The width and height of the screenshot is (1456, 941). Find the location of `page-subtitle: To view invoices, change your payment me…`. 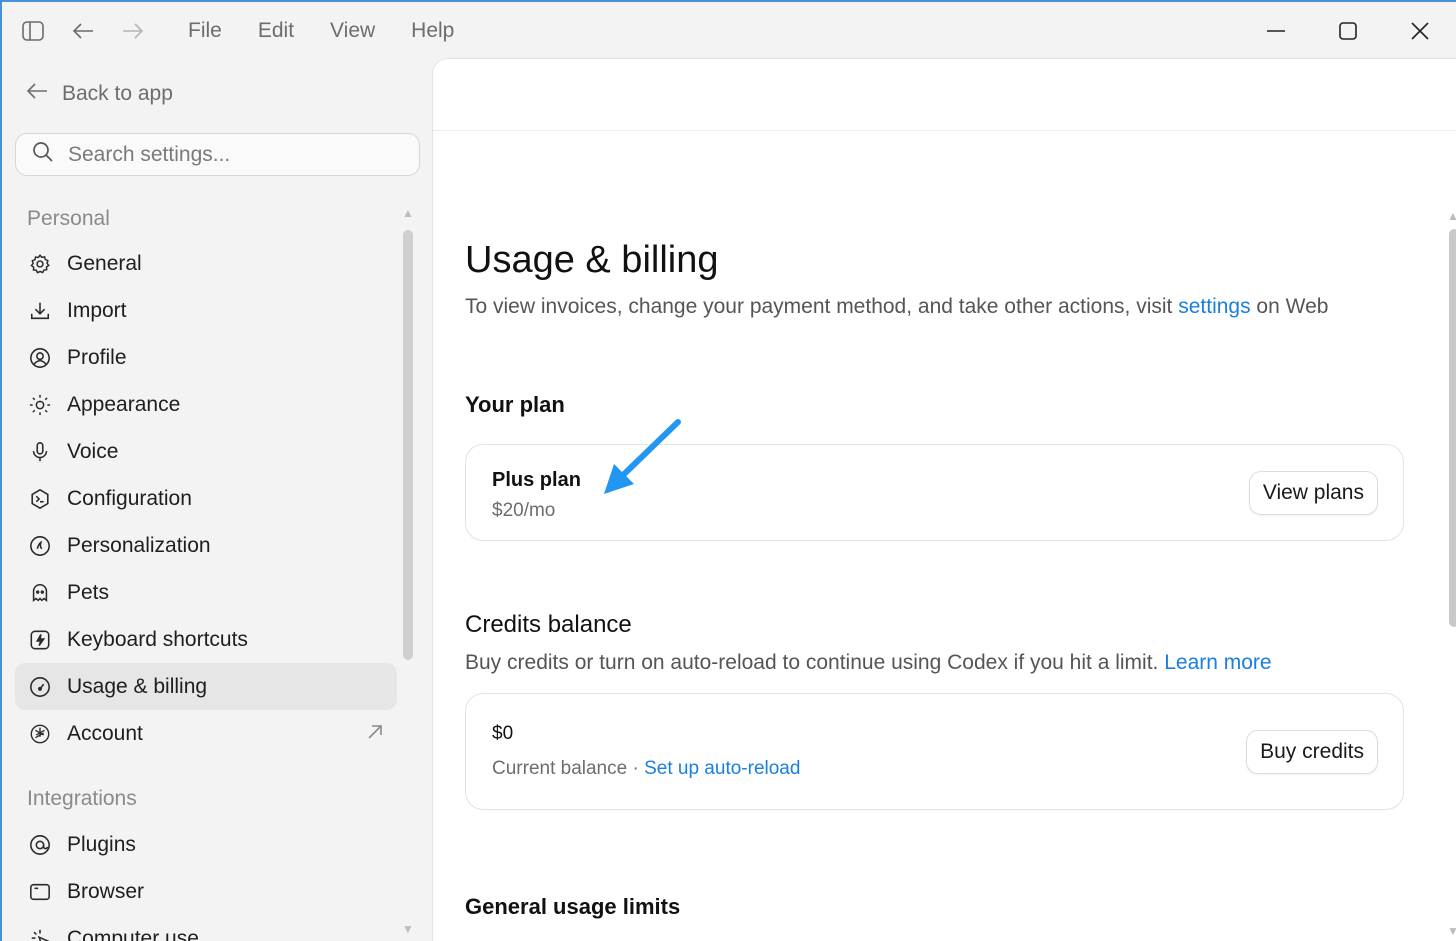

page-subtitle: To view invoices, change your payment me… is located at coordinates (896, 307).